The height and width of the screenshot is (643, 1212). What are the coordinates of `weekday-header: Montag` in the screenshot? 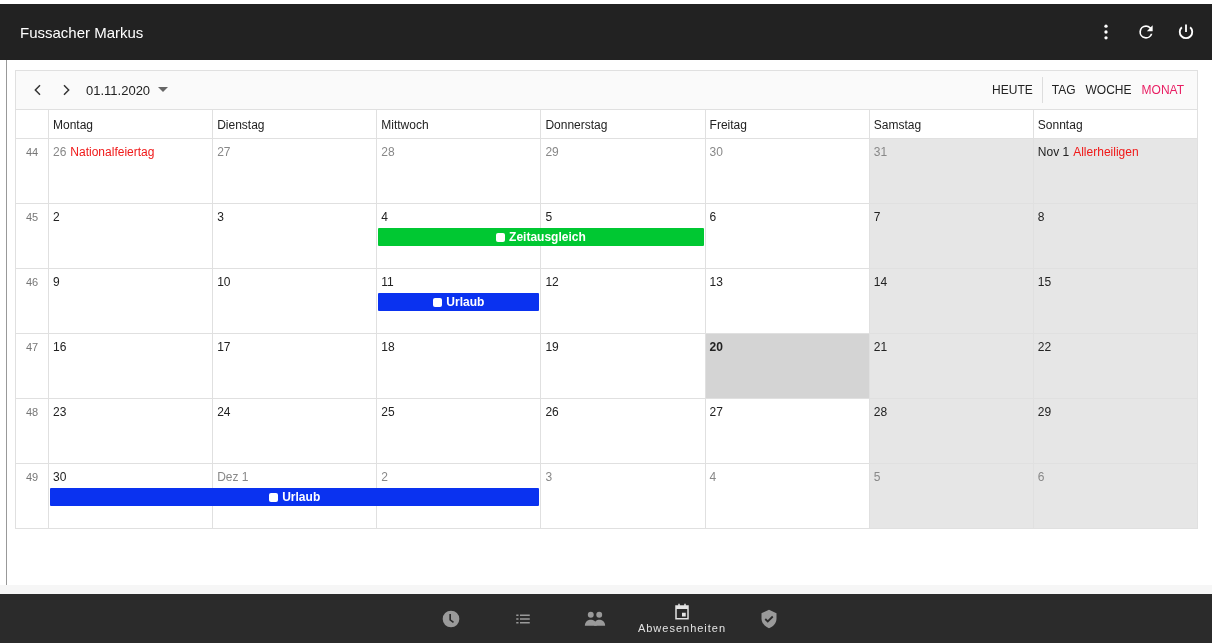 It's located at (73, 125).